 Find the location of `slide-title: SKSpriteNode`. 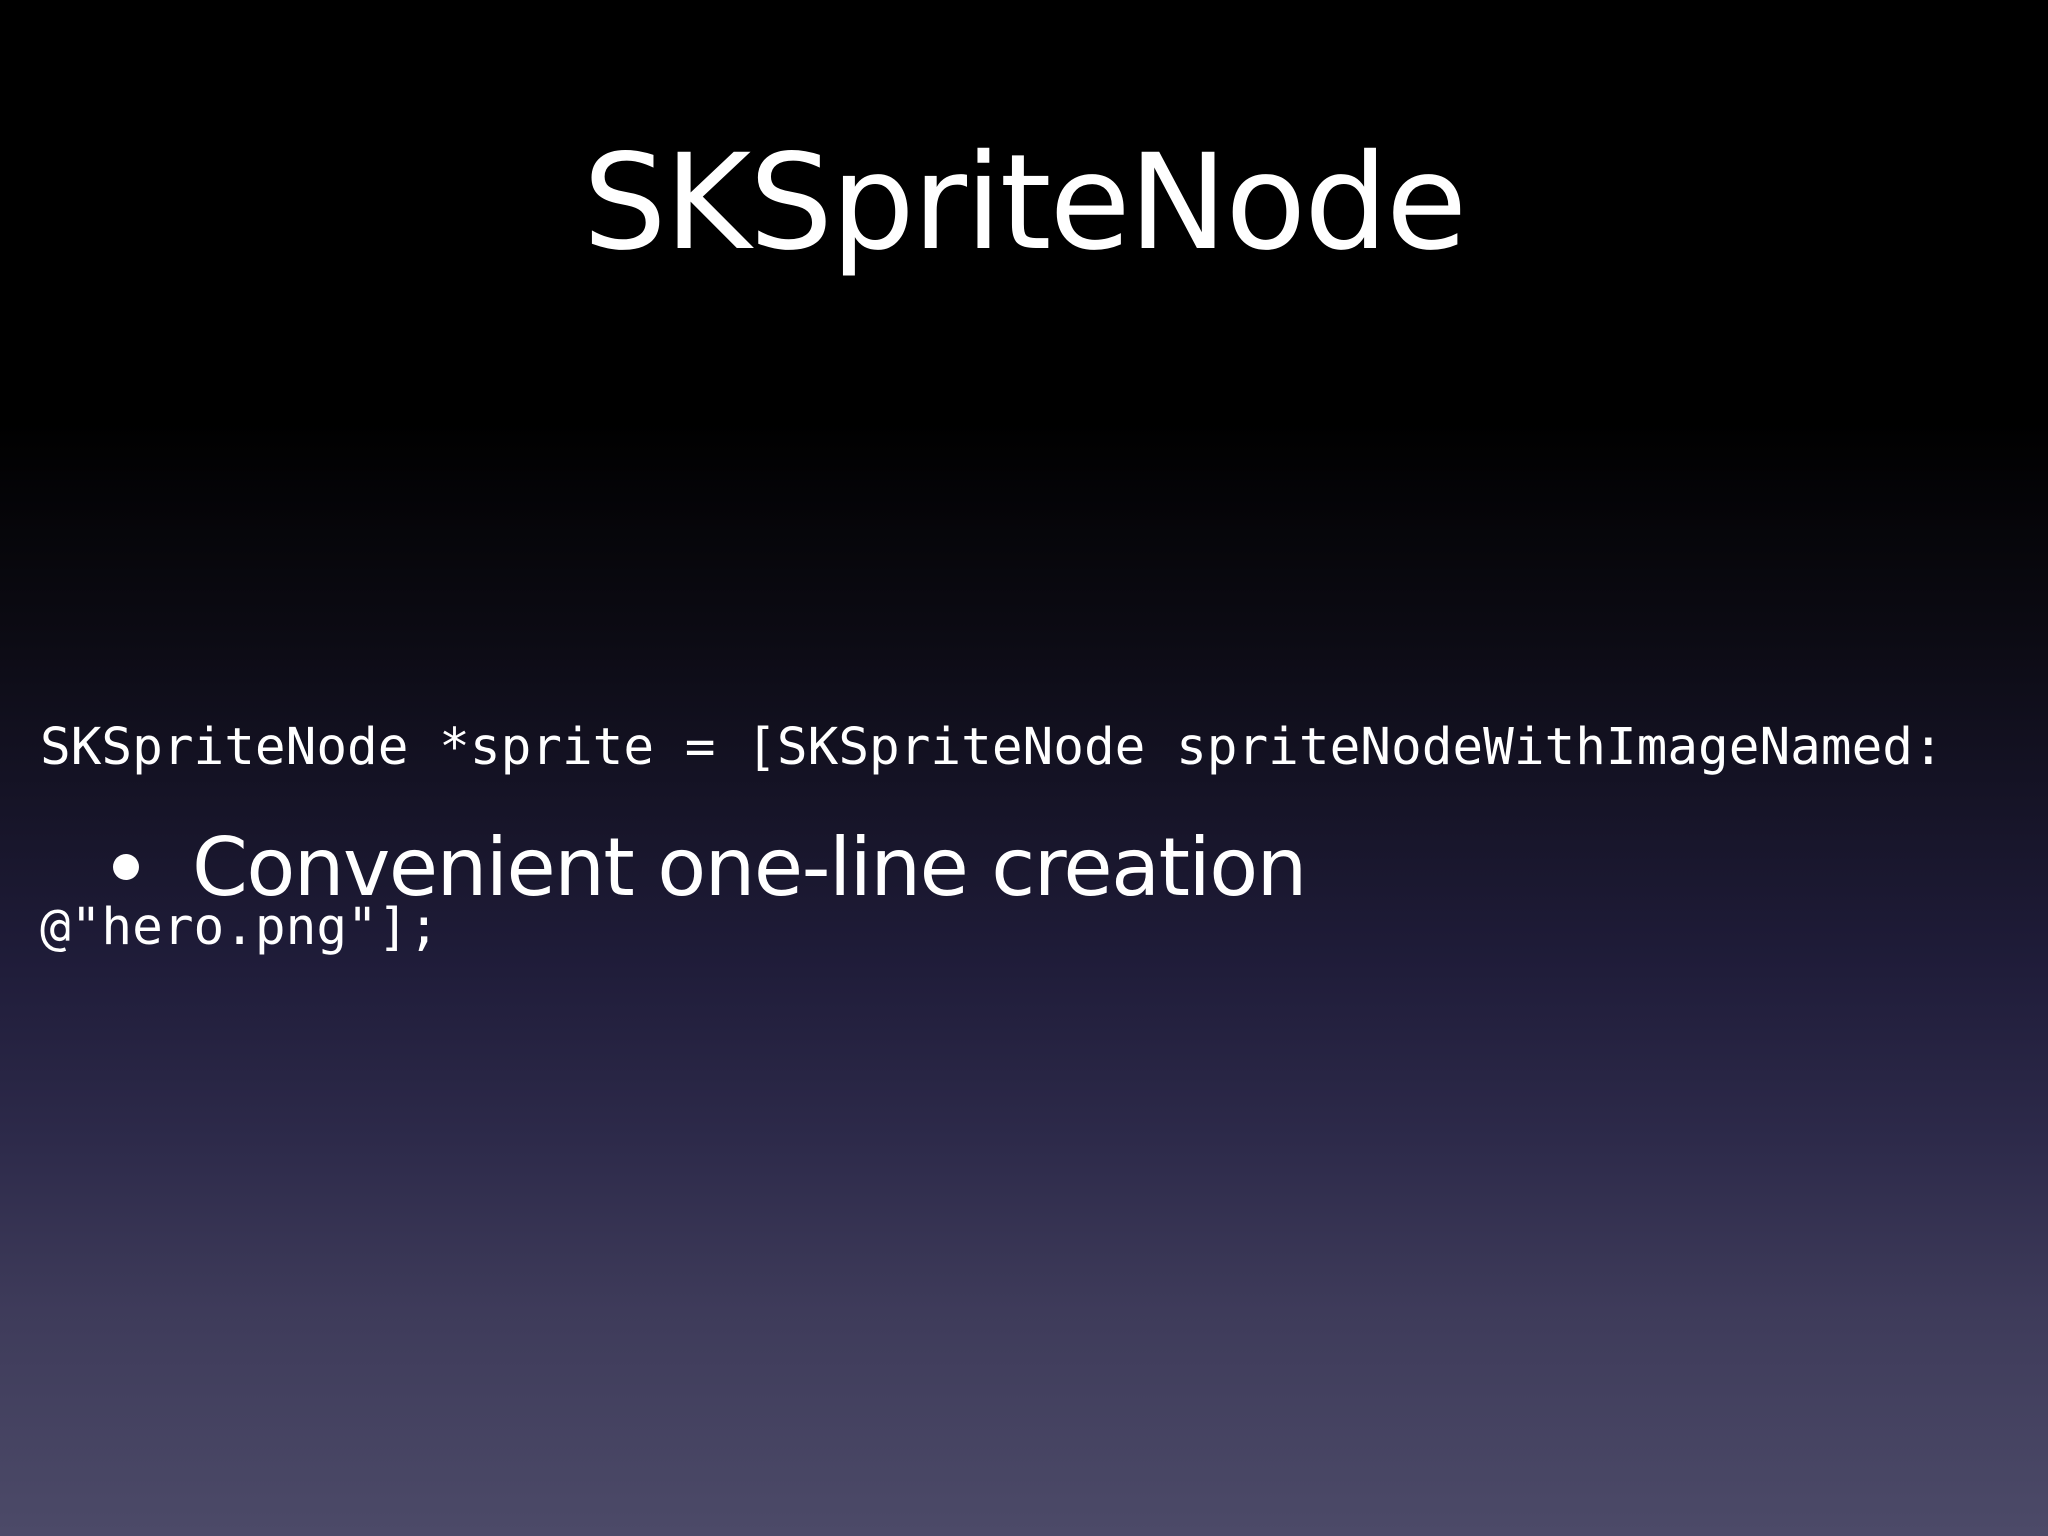

slide-title: SKSpriteNode is located at coordinates (1024, 203).